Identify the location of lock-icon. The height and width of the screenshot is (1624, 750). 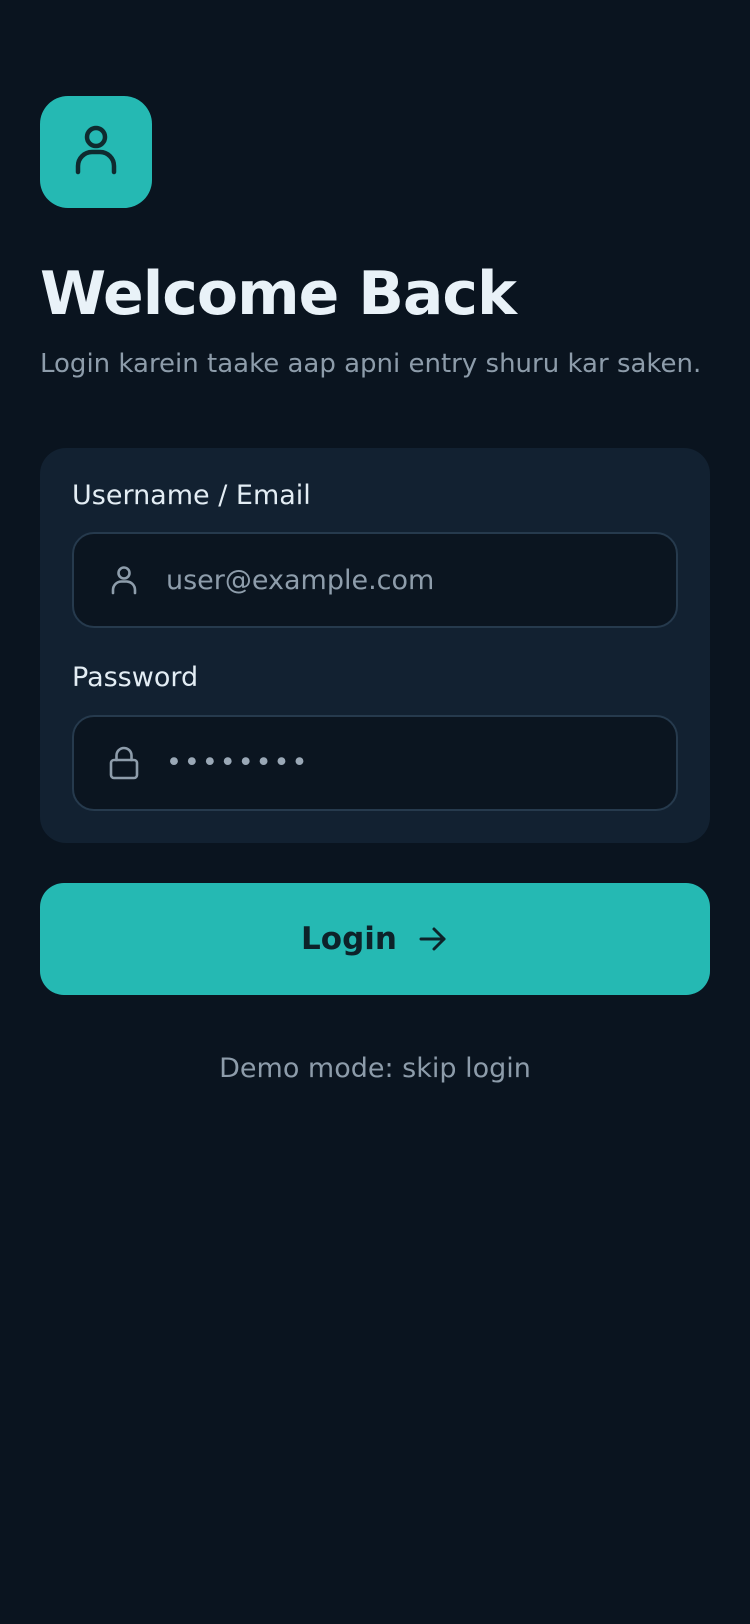
(124, 763).